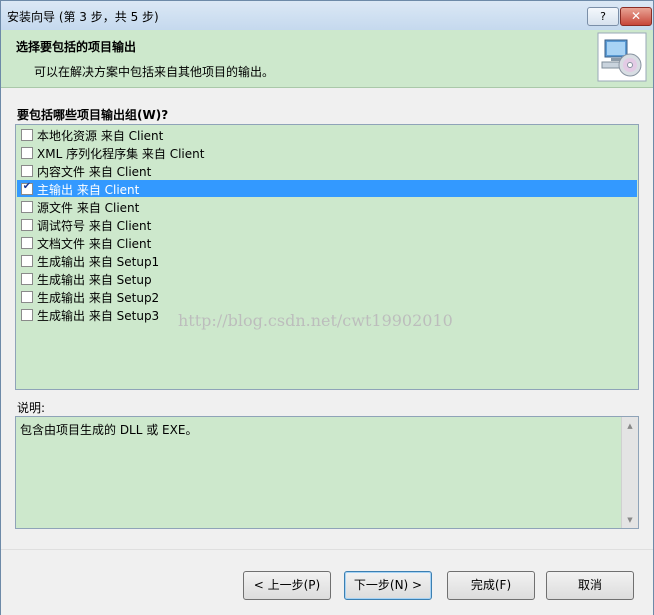 This screenshot has height=615, width=654. Describe the element at coordinates (327, 278) in the screenshot. I see `list-item: 生成输出 来自 Setup` at that location.